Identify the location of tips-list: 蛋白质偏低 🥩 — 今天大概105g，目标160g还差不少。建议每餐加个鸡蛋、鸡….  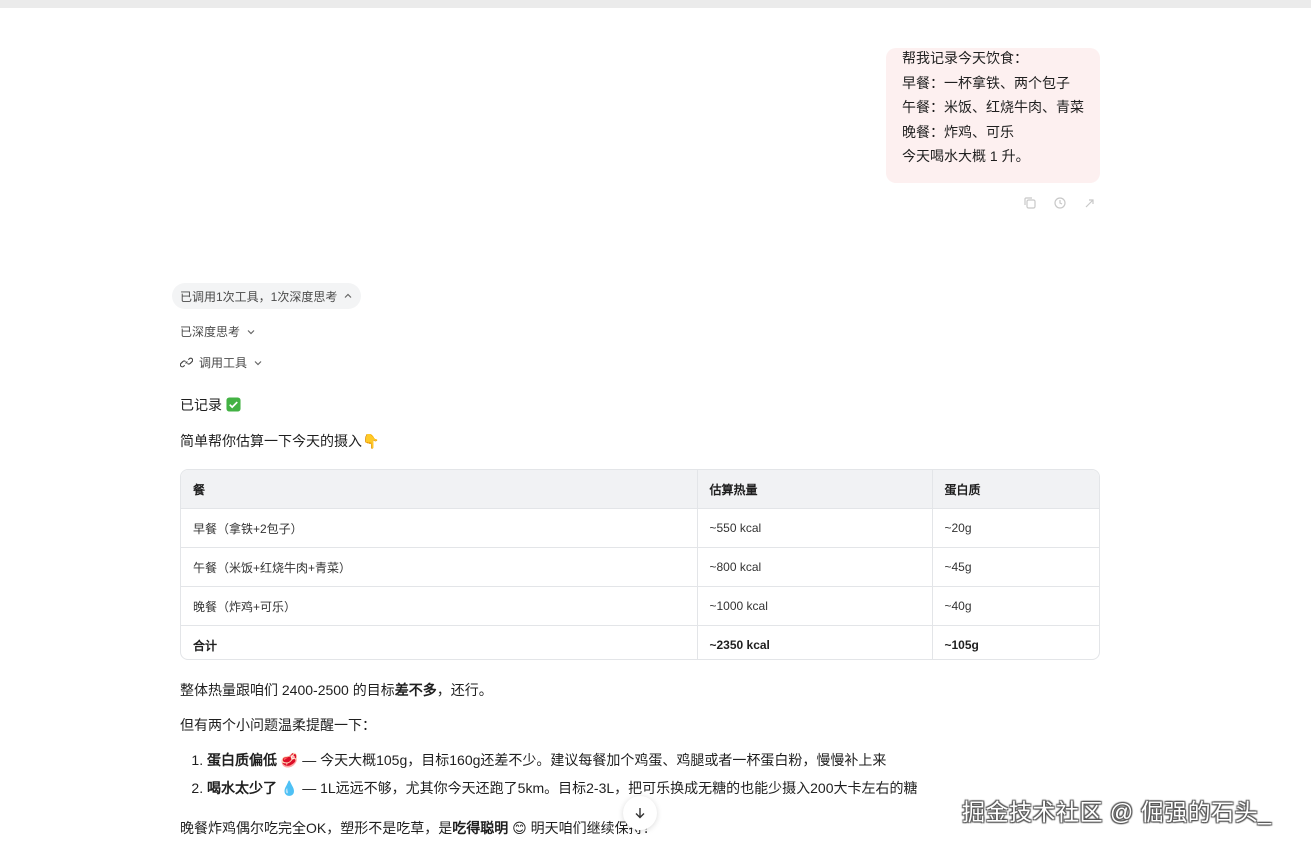
(549, 774).